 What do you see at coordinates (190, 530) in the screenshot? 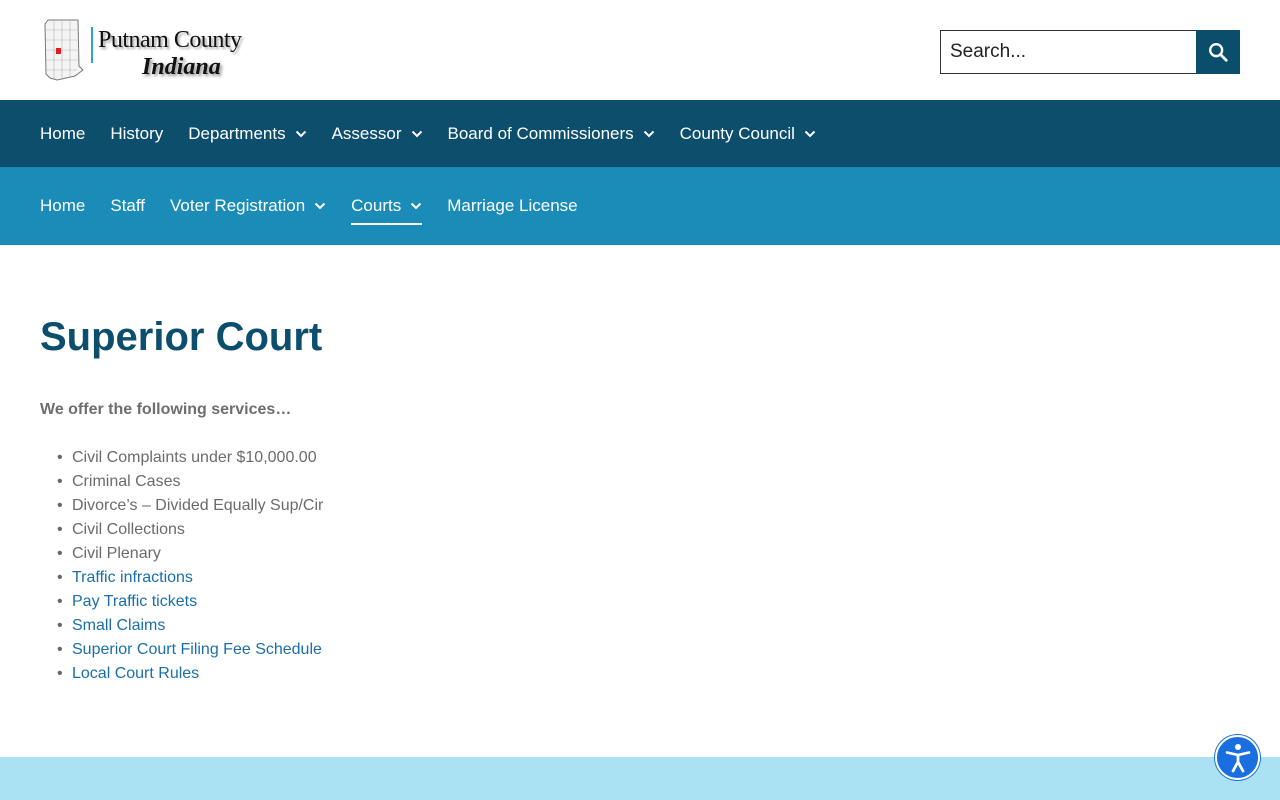
I see `service-item: Civil Collections` at bounding box center [190, 530].